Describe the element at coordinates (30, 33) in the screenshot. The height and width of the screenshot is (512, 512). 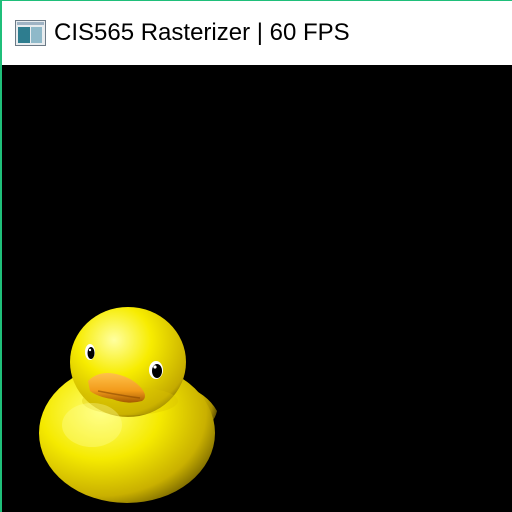
I see `application-window-icon` at that location.